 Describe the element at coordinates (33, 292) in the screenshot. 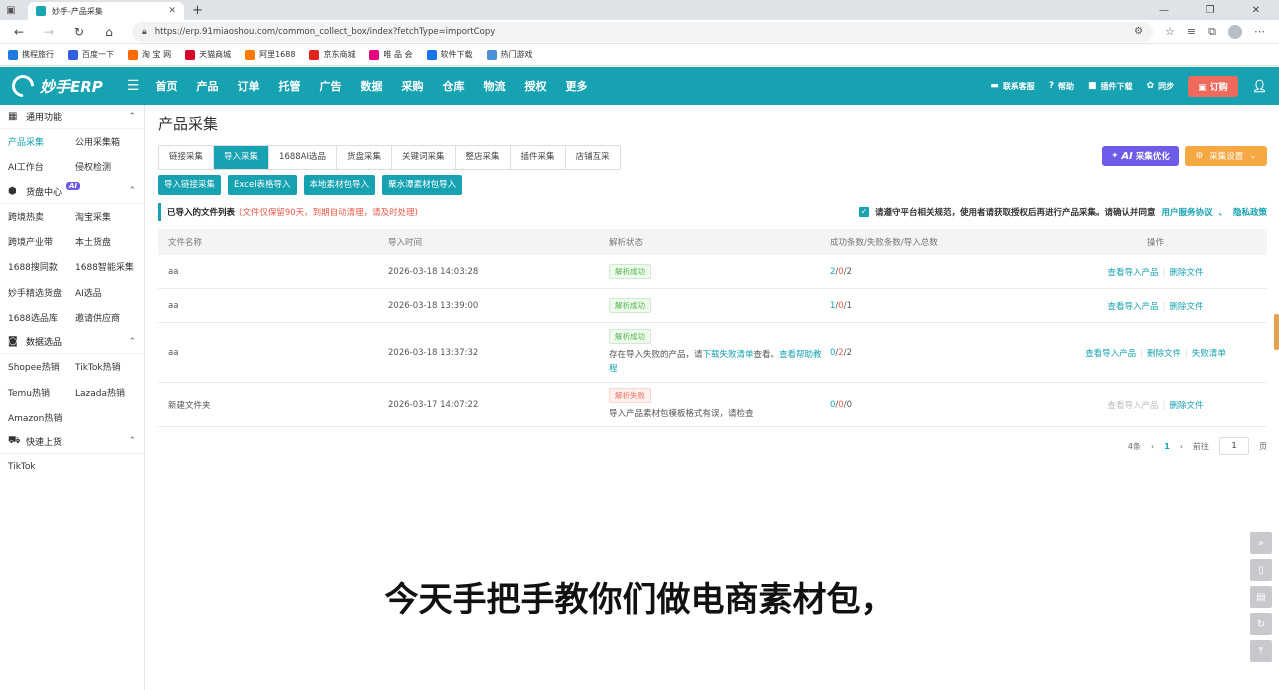

I see `sidebar-item: 妙手精选货盘` at that location.